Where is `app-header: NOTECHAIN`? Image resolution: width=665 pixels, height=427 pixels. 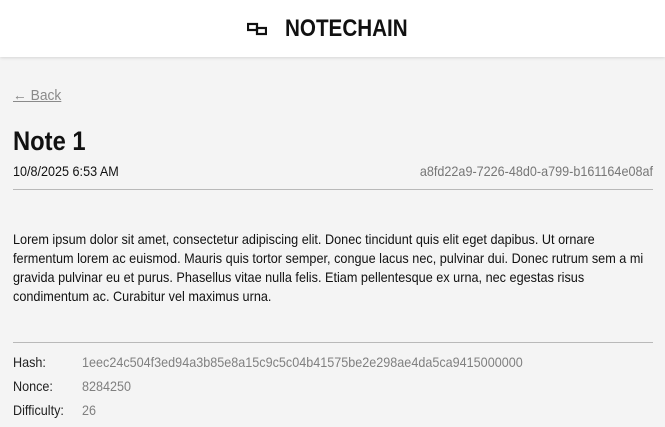 app-header: NOTECHAIN is located at coordinates (332, 28).